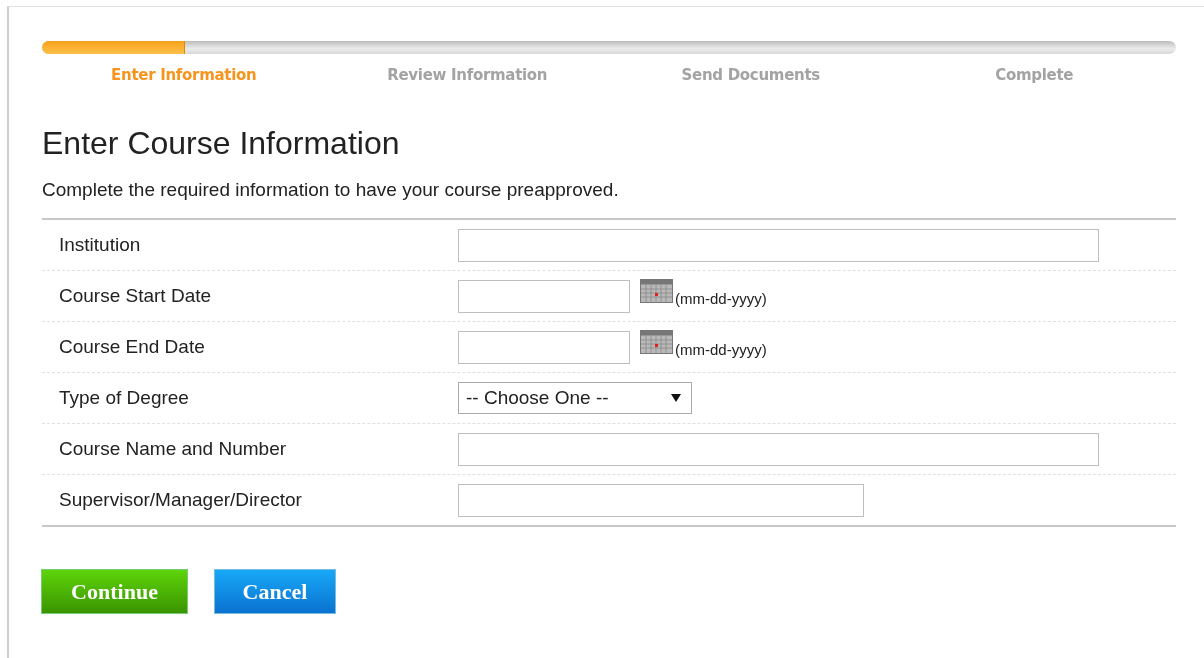 The width and height of the screenshot is (1204, 658). I want to click on dropdown-caret-icon, so click(676, 398).